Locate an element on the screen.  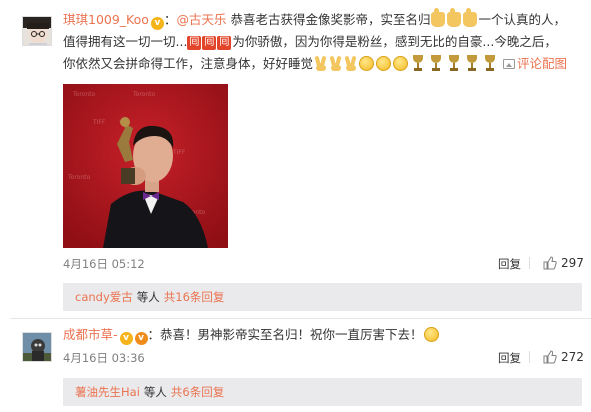
comment-divider is located at coordinates (300, 318).